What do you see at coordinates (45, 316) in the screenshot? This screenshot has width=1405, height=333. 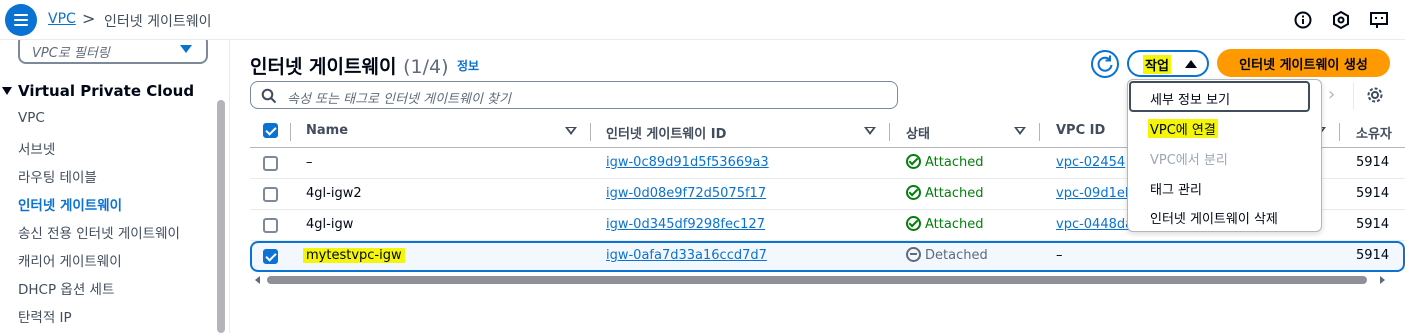 I see `sidebar-item-elastic-ips: 탄력적 IP` at bounding box center [45, 316].